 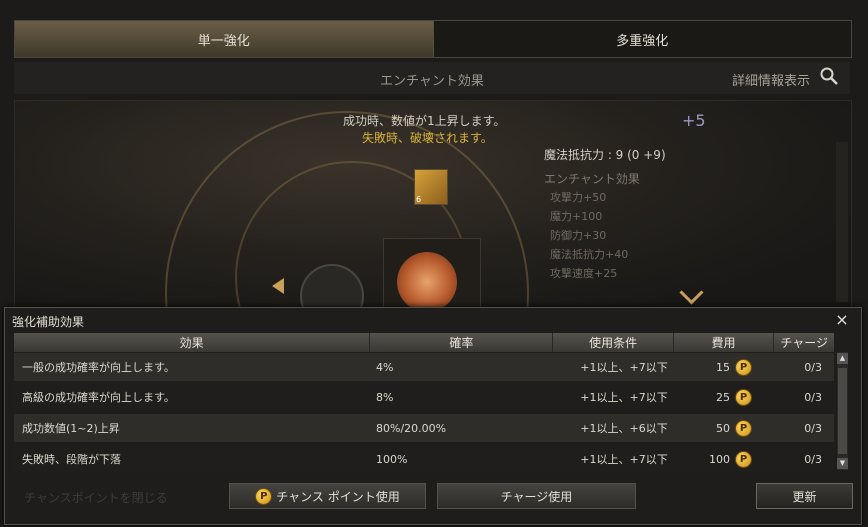 I want to click on row-effect: 失敗時、段階が下落, so click(x=71, y=459).